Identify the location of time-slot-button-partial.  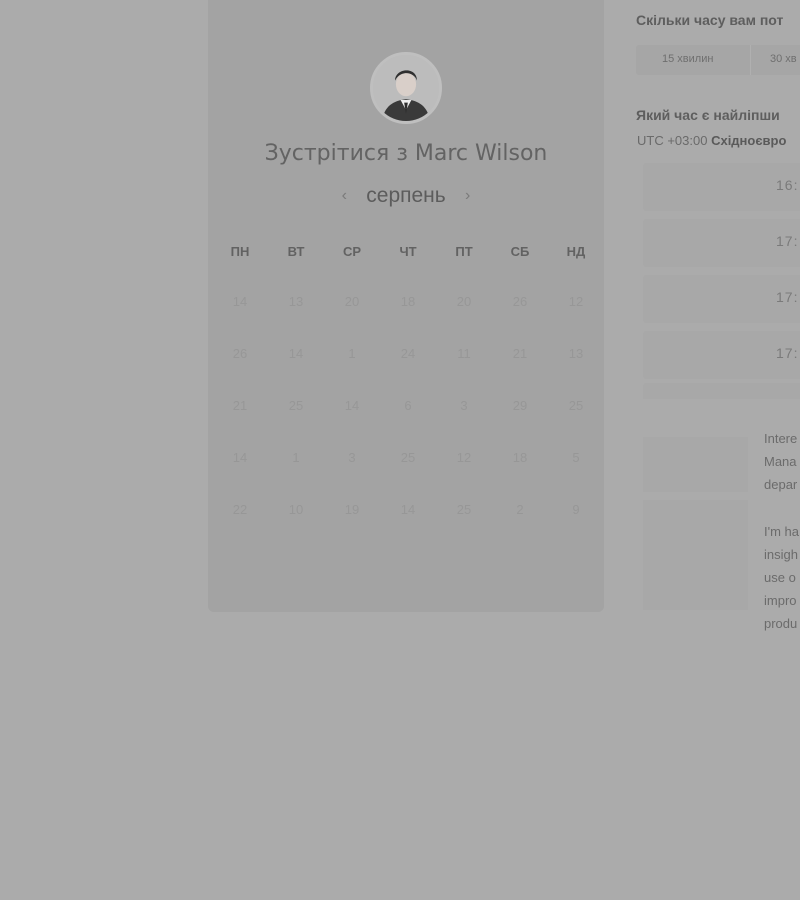
(721, 391).